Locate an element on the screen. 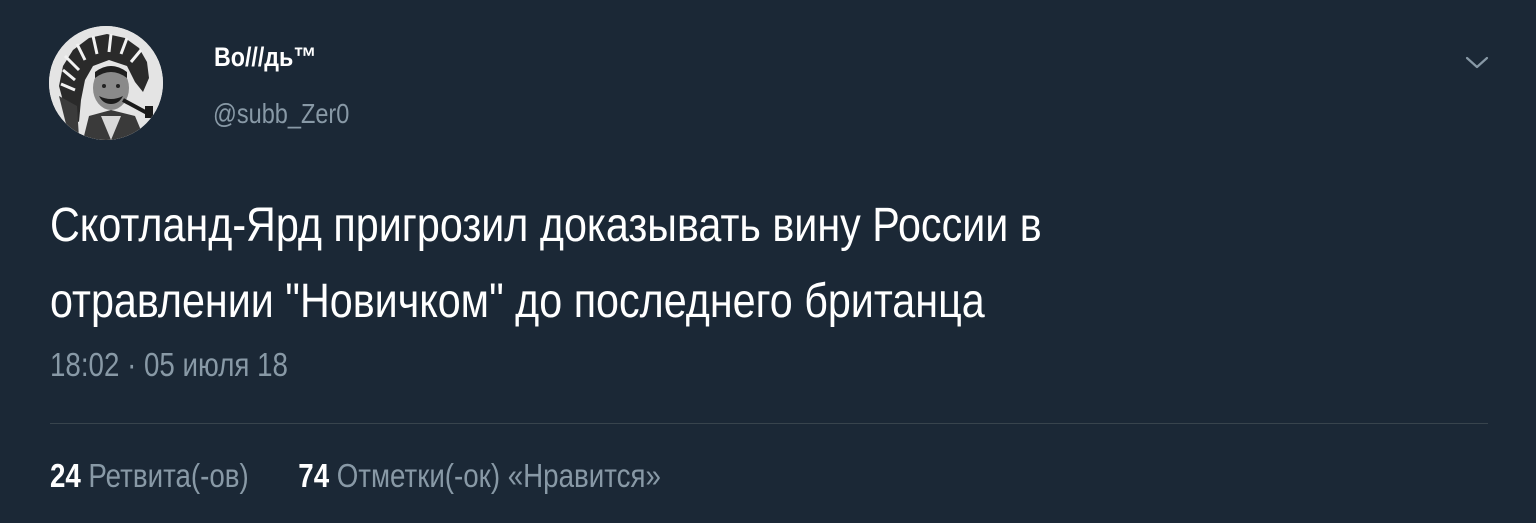  like-label: Отметки(-ок) «Нравится» is located at coordinates (498, 475).